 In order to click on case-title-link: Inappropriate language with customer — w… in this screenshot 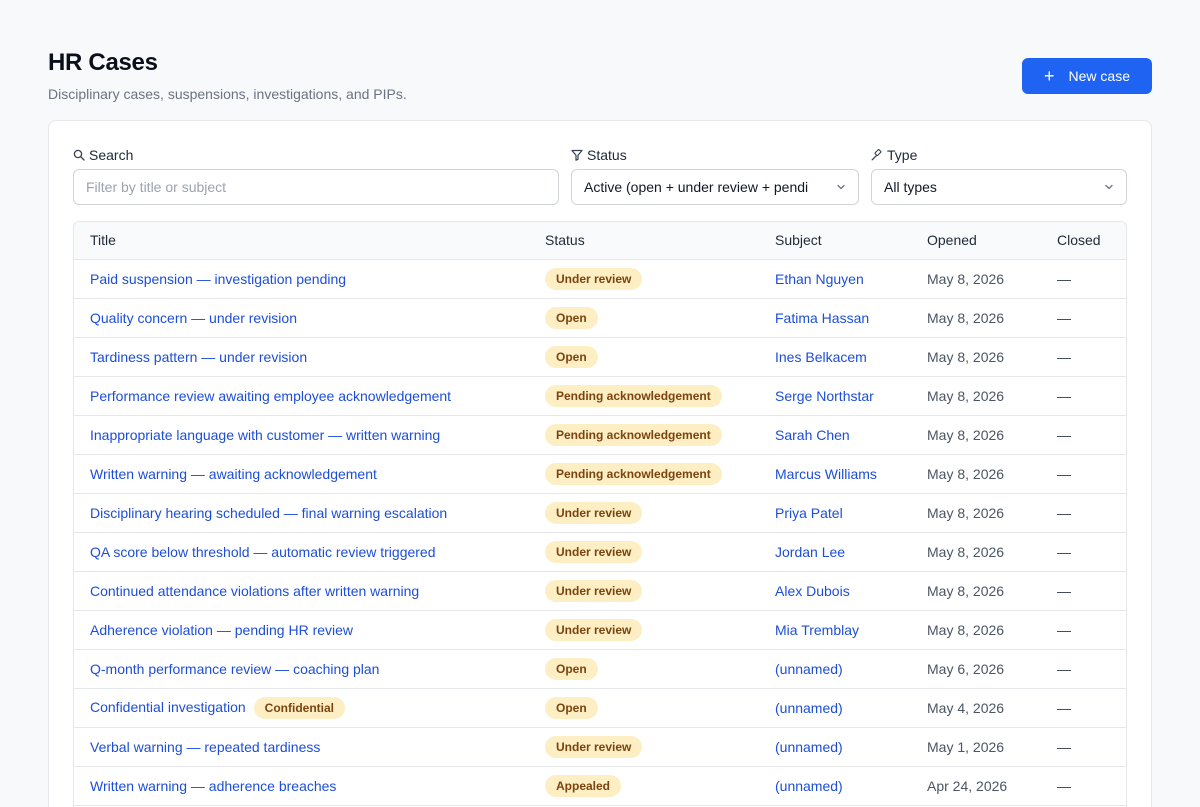, I will do `click(265, 435)`.